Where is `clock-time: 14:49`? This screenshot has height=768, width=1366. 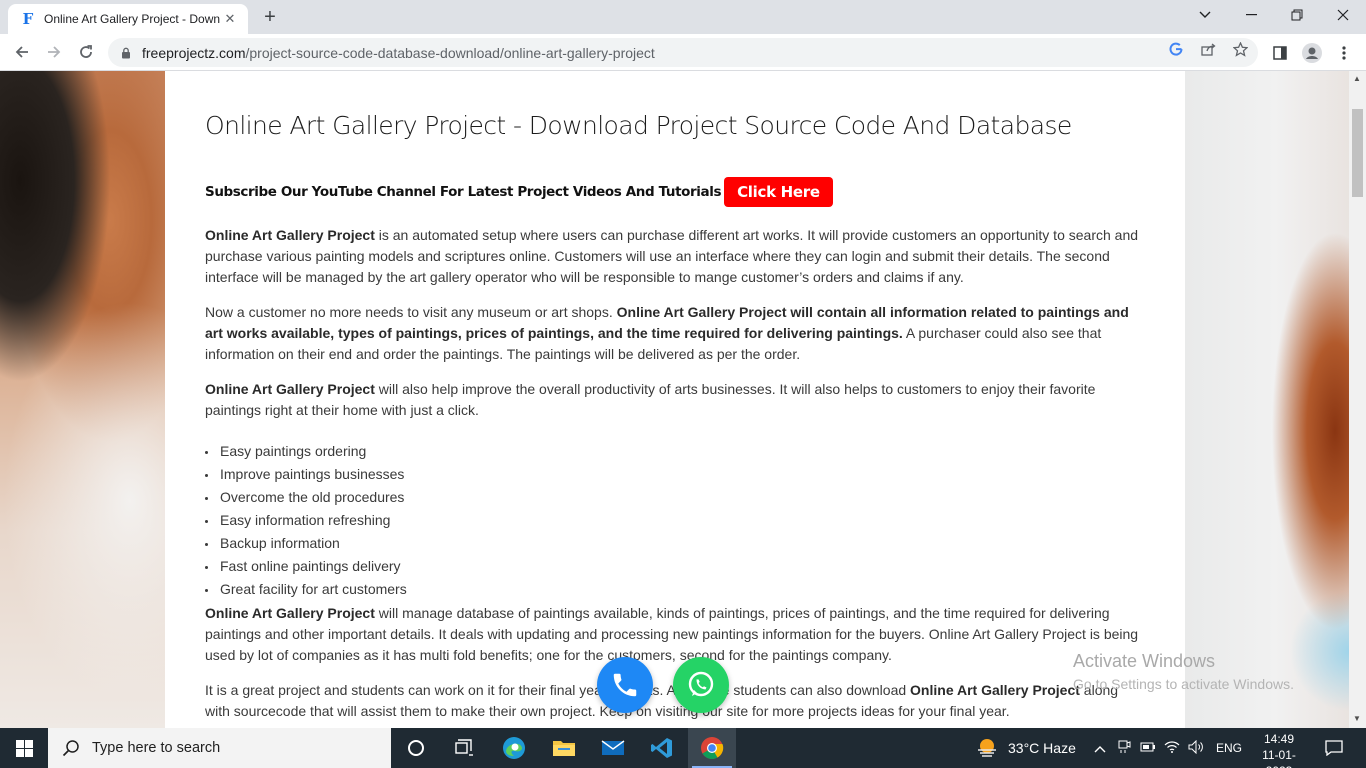
clock-time: 14:49 is located at coordinates (1279, 739).